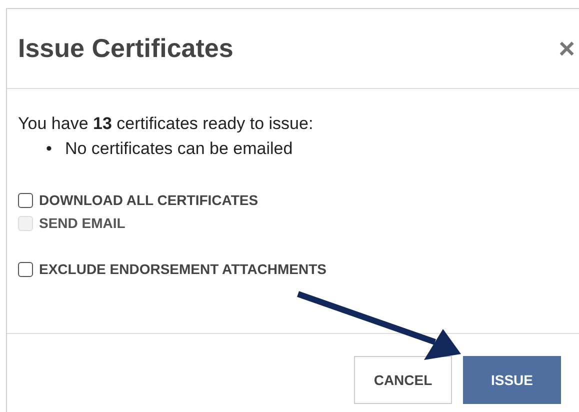 This screenshot has width=579, height=412. Describe the element at coordinates (178, 149) in the screenshot. I see `note-text: No certificates can be emailed` at that location.